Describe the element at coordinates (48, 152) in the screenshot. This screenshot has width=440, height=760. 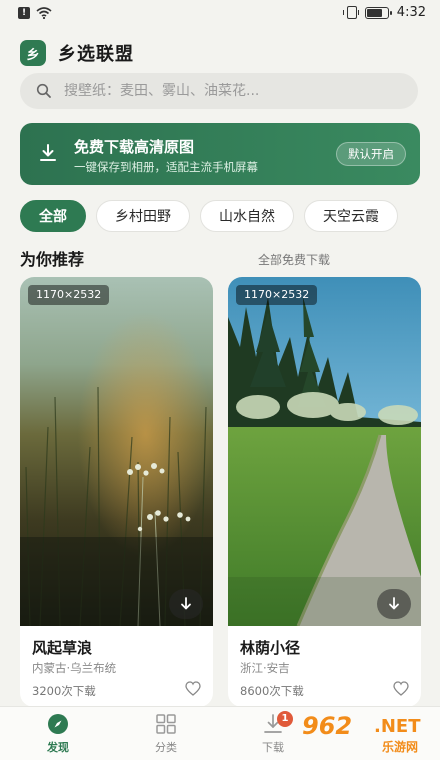
I see `download-icon` at that location.